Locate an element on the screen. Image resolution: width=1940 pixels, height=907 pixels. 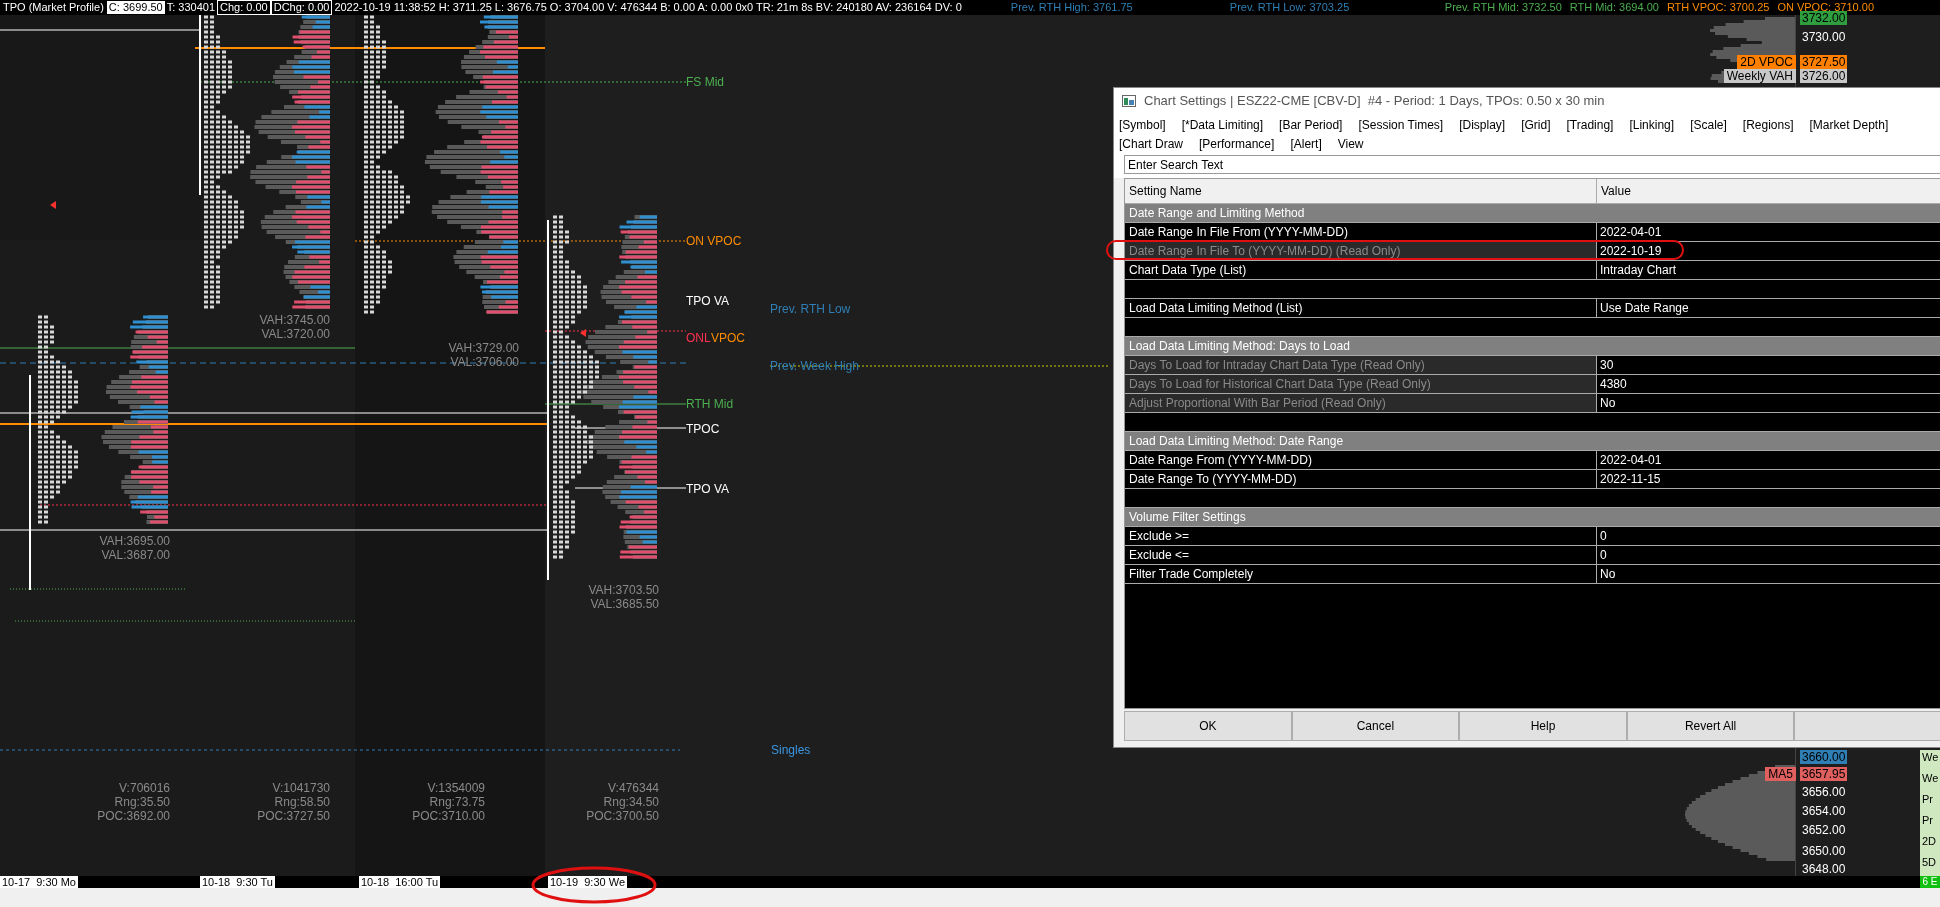
setting-value: 30 is located at coordinates (1768, 365).